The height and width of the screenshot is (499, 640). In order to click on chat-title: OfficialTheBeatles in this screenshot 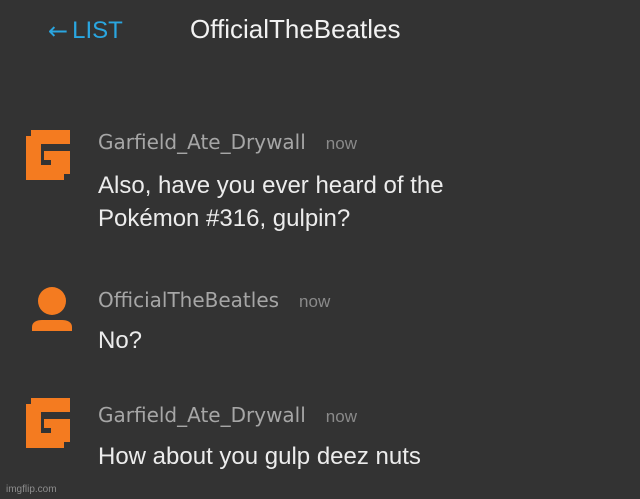, I will do `click(295, 29)`.